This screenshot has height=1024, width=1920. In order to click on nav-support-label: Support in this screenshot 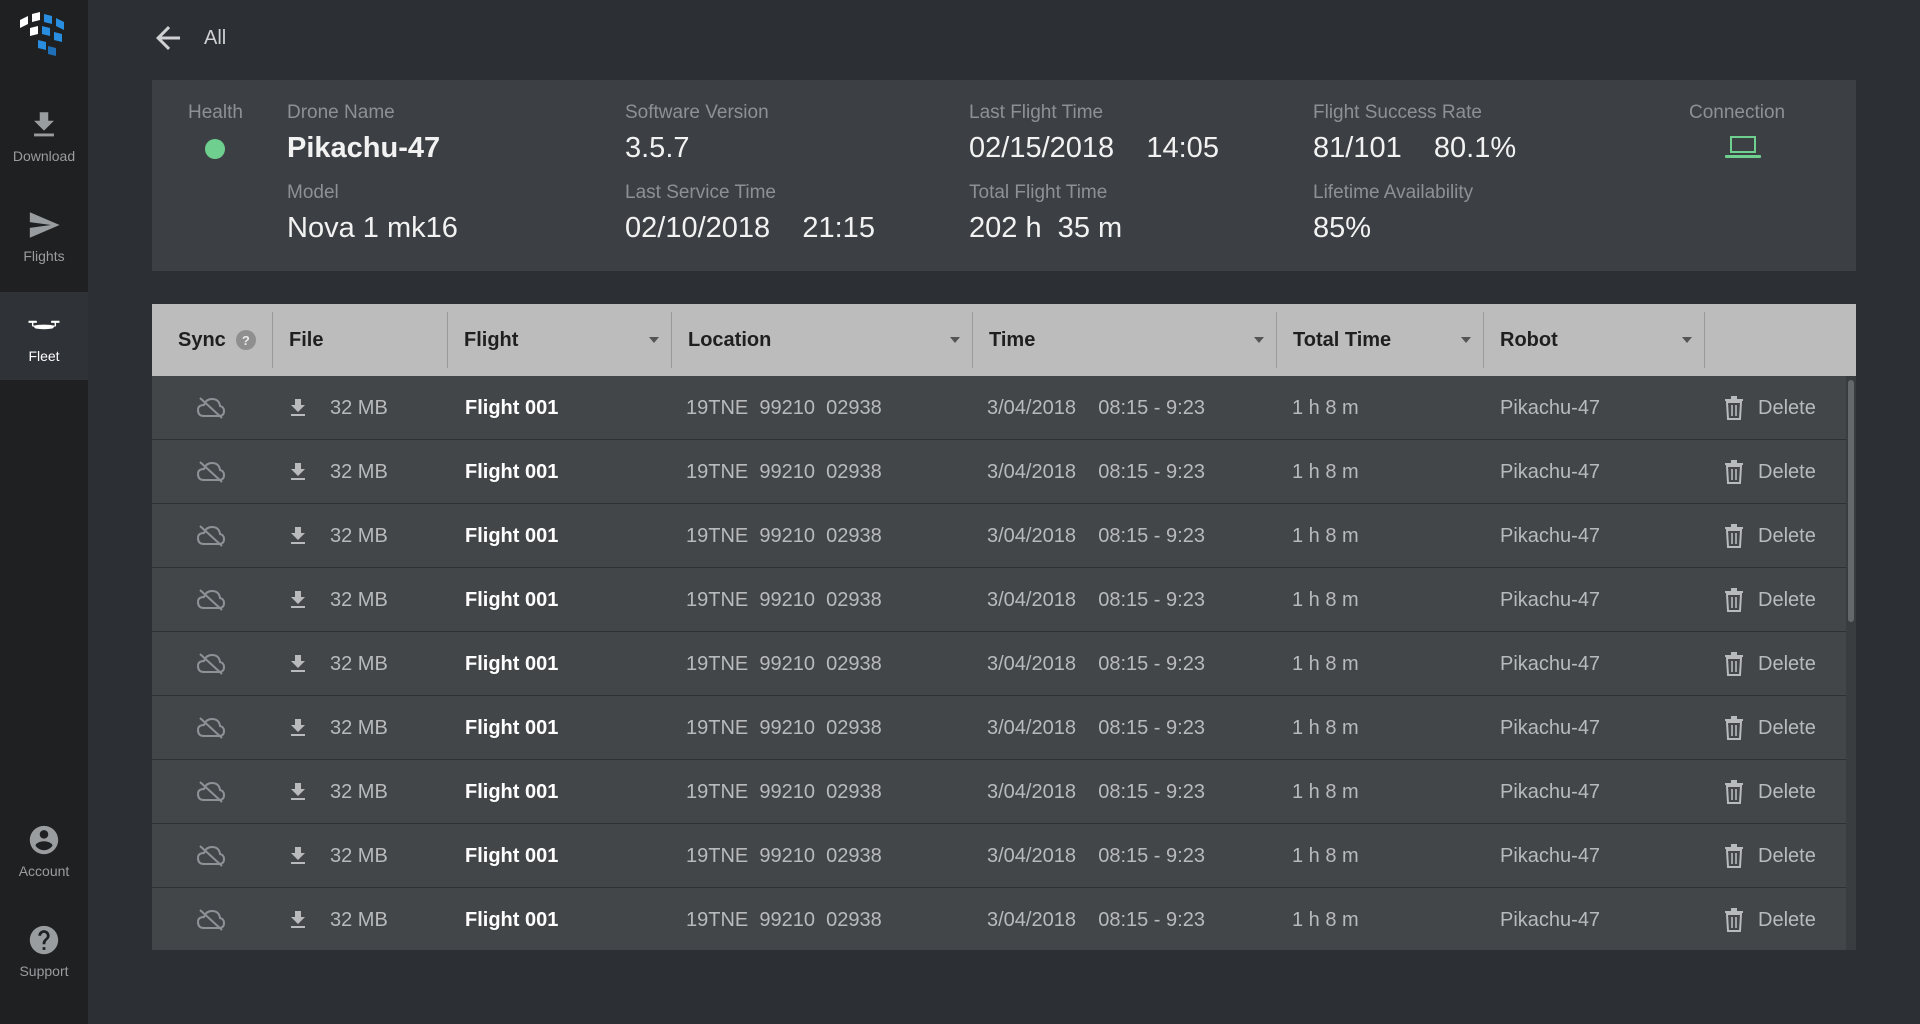, I will do `click(44, 971)`.